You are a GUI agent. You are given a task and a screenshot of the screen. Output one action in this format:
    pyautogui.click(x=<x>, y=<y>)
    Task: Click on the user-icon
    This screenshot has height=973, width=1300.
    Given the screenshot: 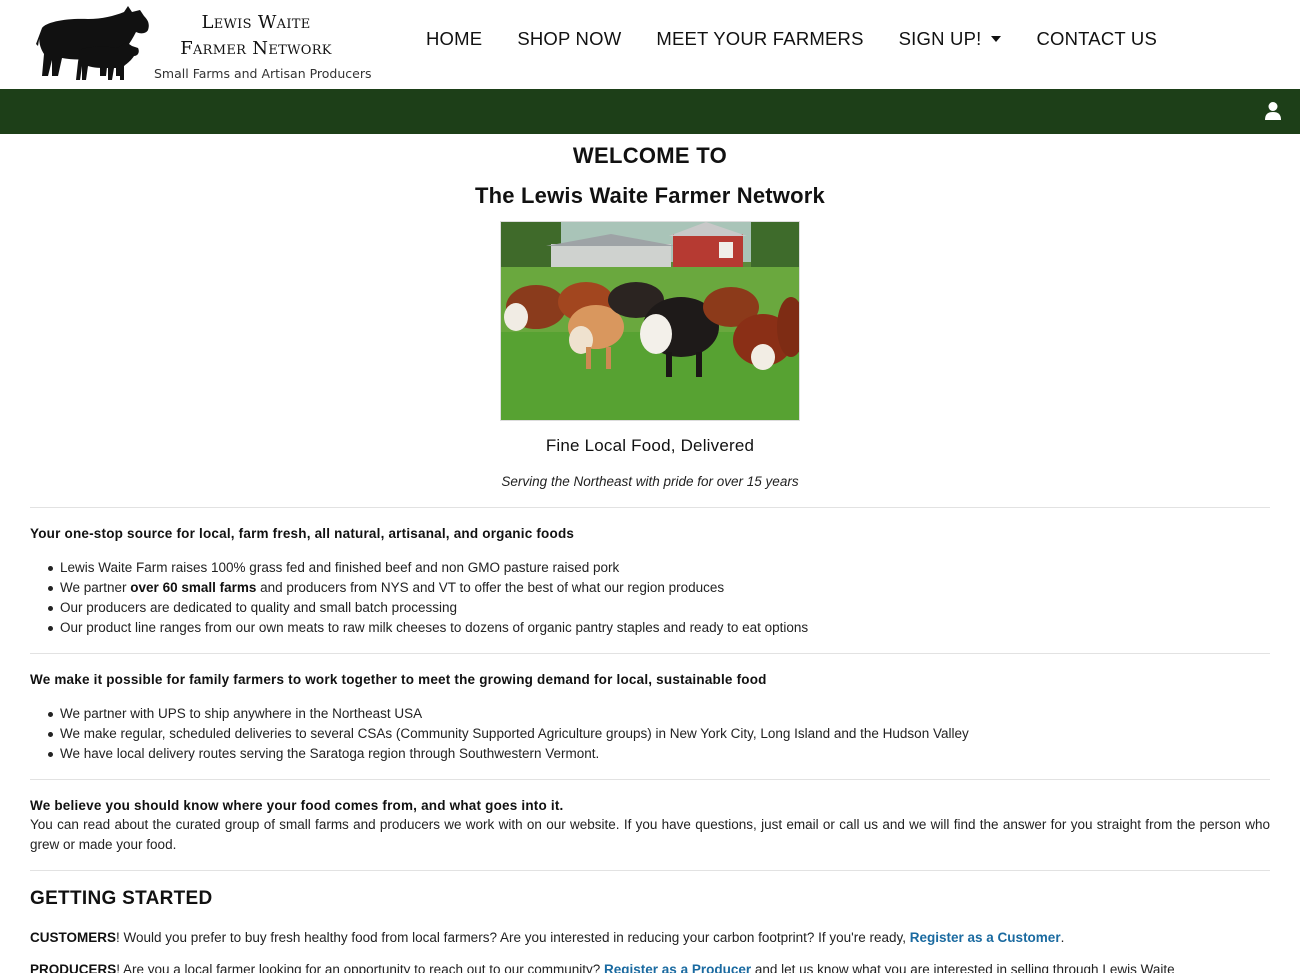 What is the action you would take?
    pyautogui.click(x=1273, y=111)
    